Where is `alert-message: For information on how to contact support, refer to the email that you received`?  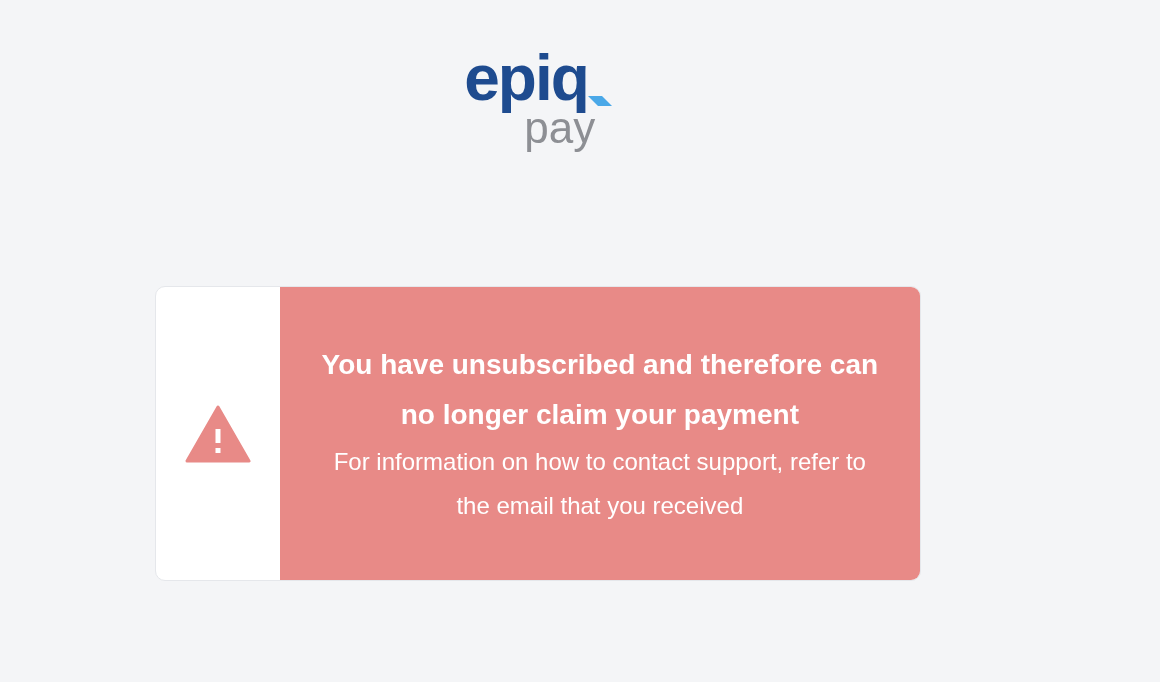 alert-message: For information on how to contact support, refer to the email that you received is located at coordinates (599, 483).